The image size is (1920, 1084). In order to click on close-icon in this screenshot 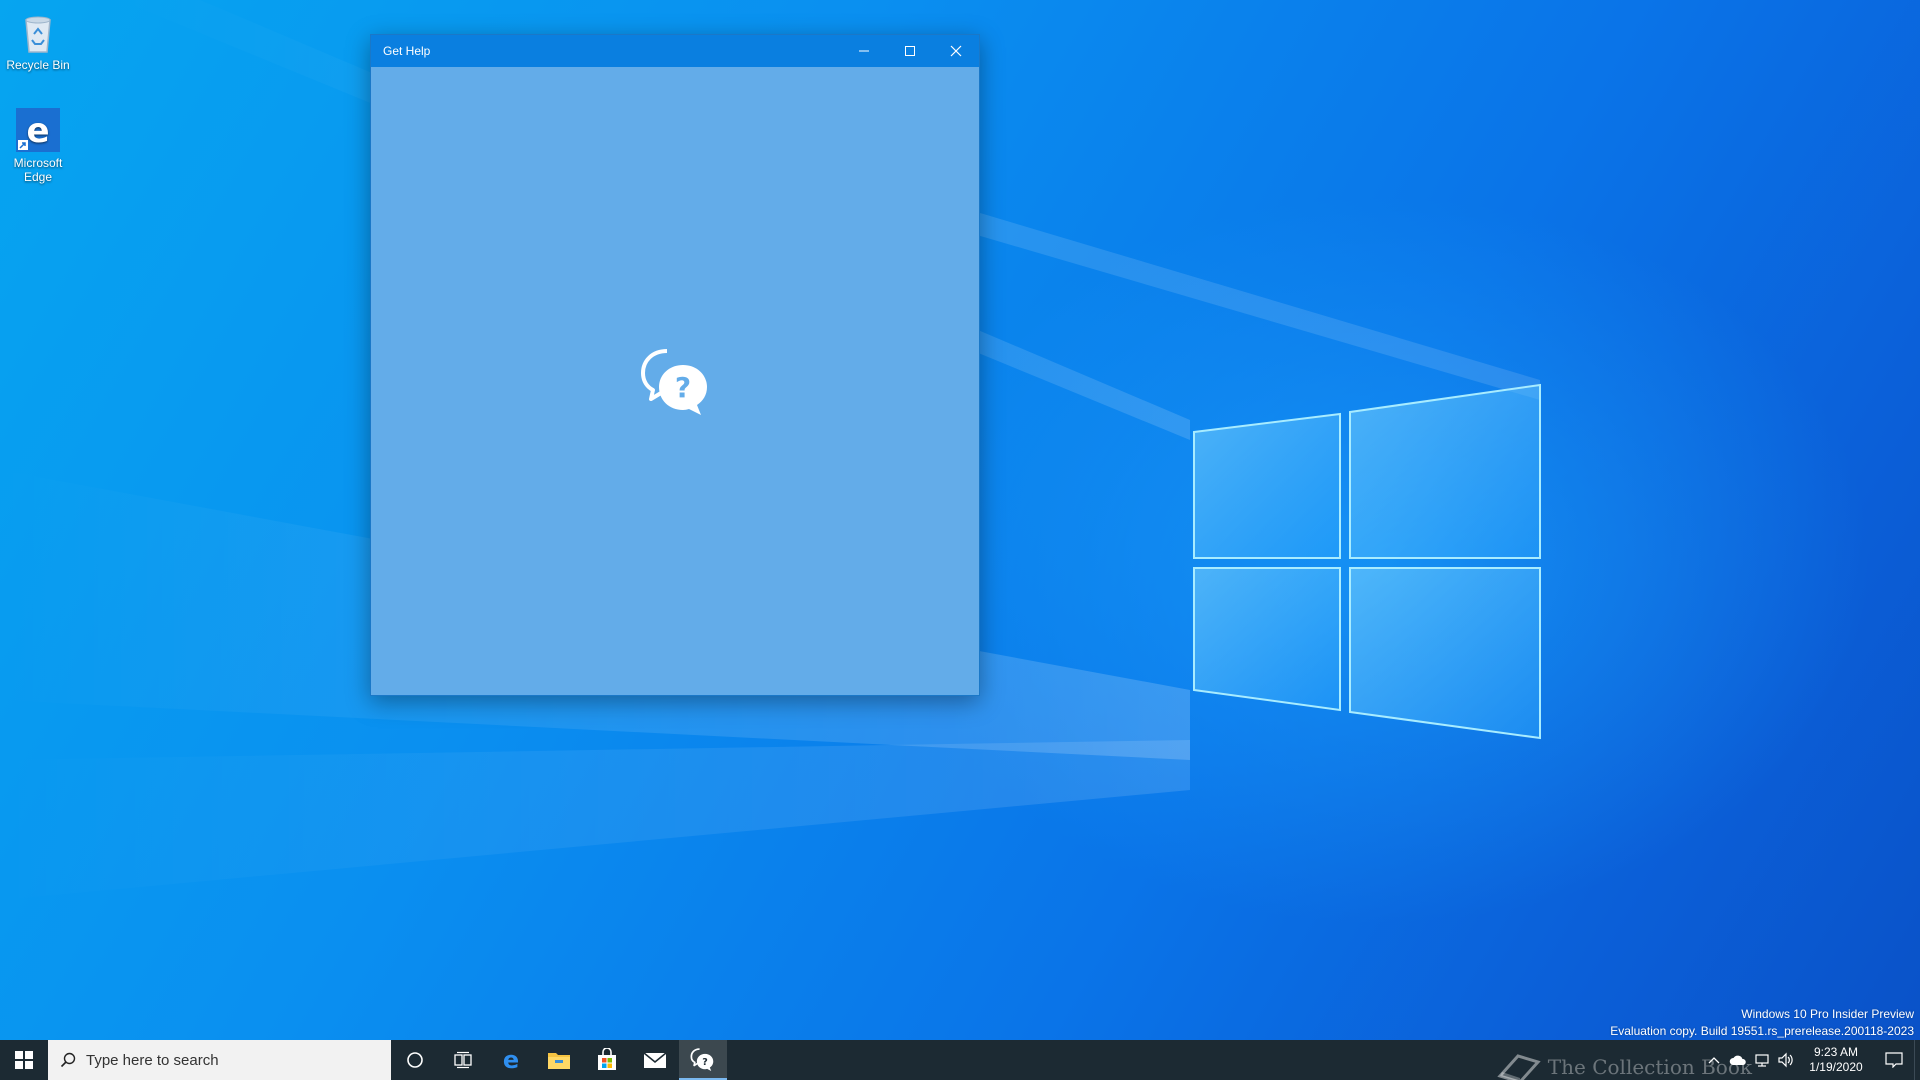, I will do `click(956, 51)`.